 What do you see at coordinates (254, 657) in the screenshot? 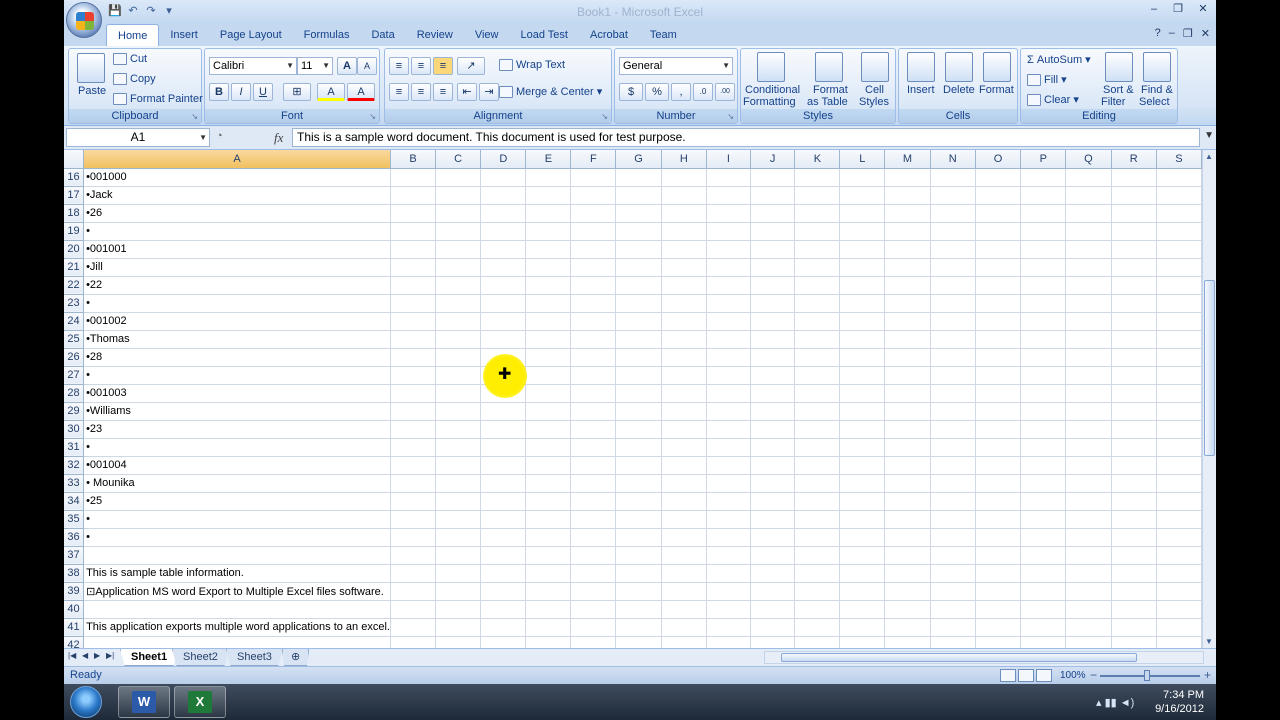
I see `sheet-tab-sheet3: Sheet3` at bounding box center [254, 657].